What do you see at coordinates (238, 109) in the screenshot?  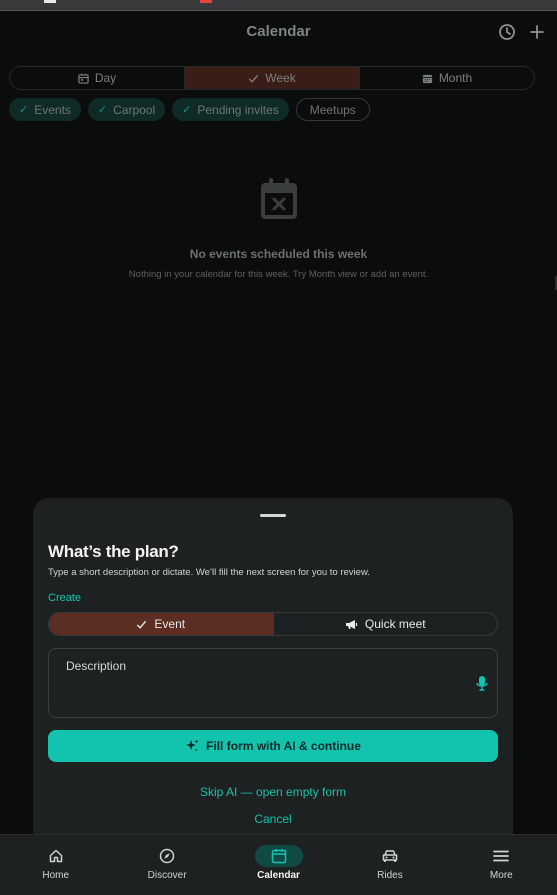 I see `filter-chip-label: Pending invites` at bounding box center [238, 109].